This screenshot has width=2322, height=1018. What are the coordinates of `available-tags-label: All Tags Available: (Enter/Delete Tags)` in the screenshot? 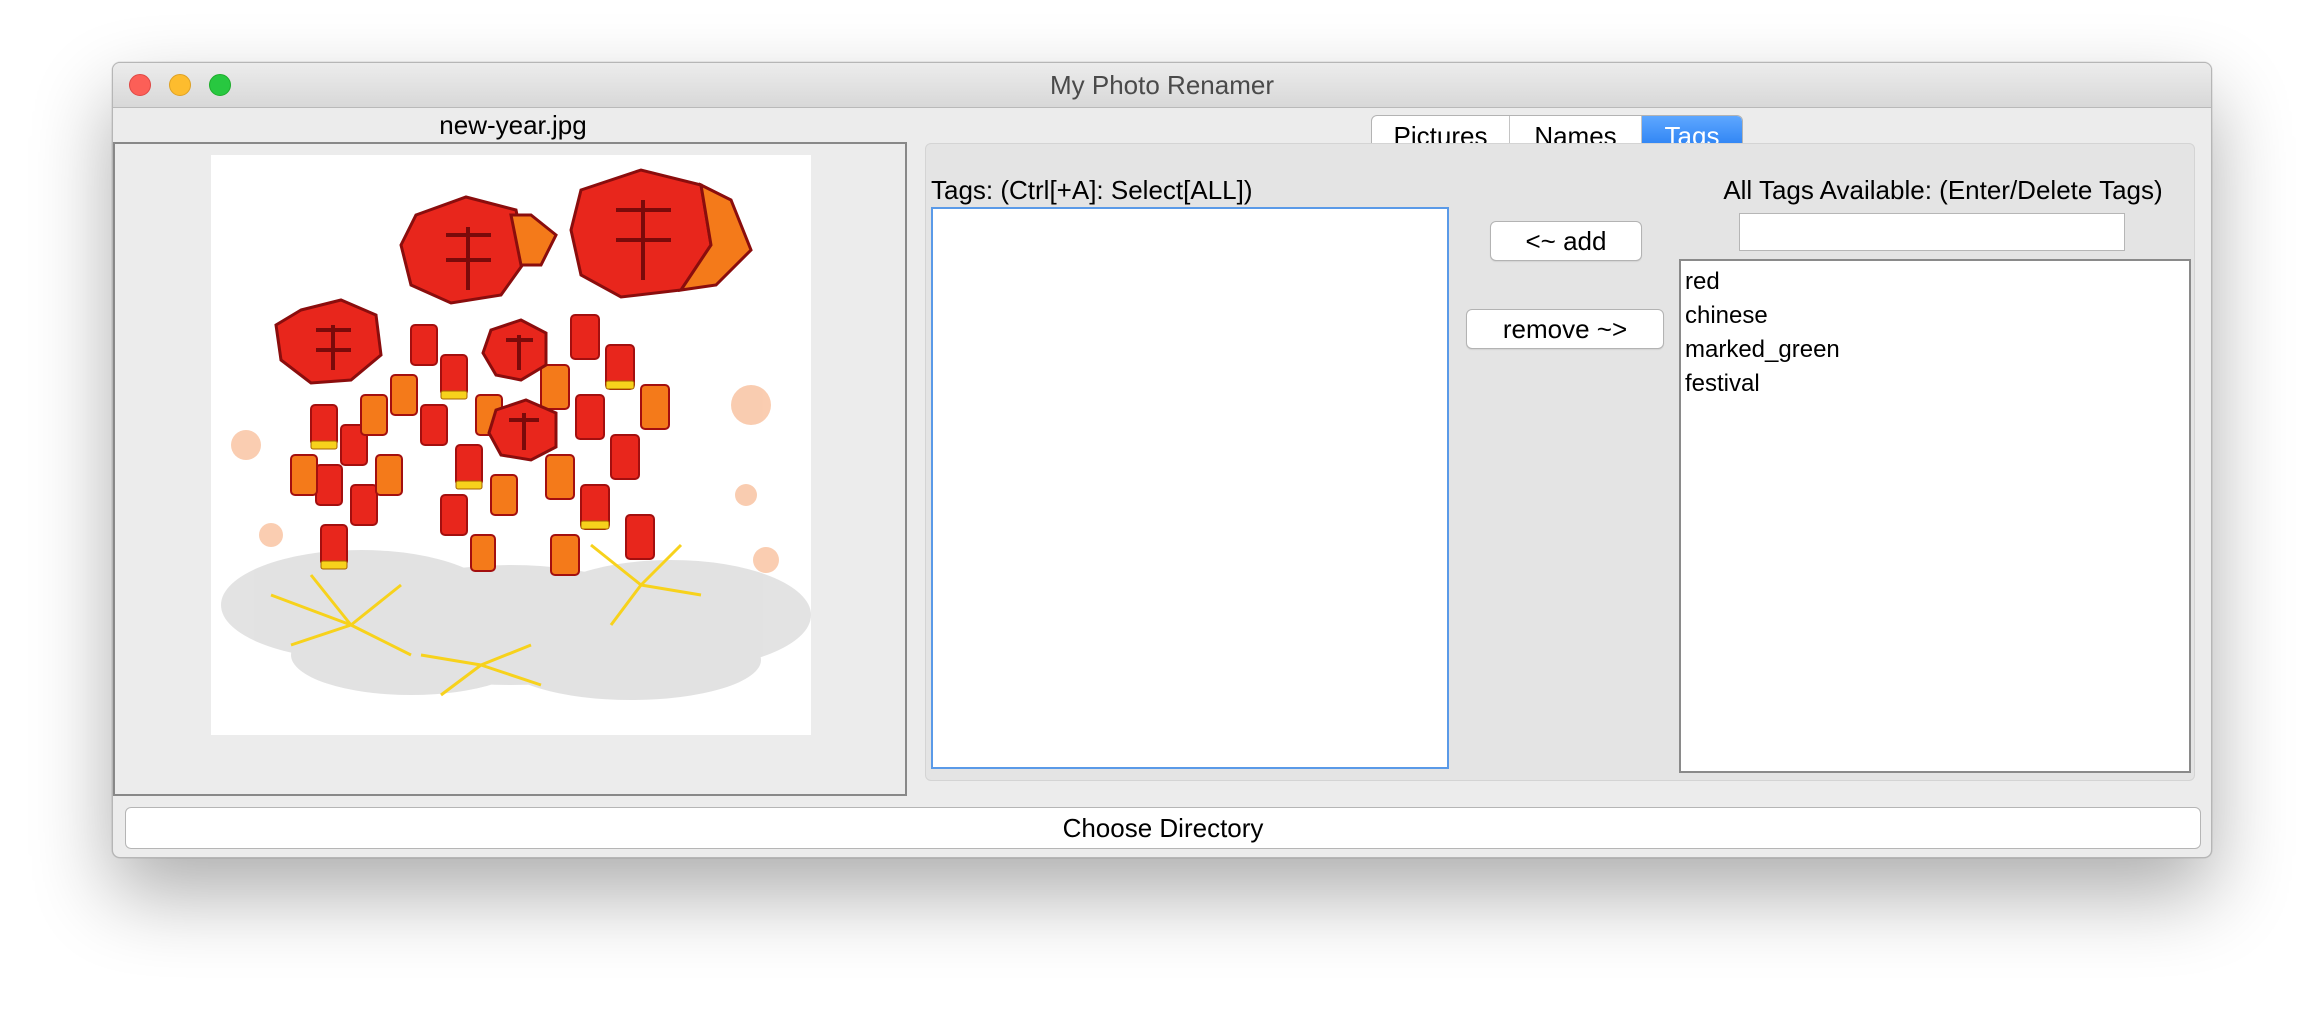 It's located at (1943, 190).